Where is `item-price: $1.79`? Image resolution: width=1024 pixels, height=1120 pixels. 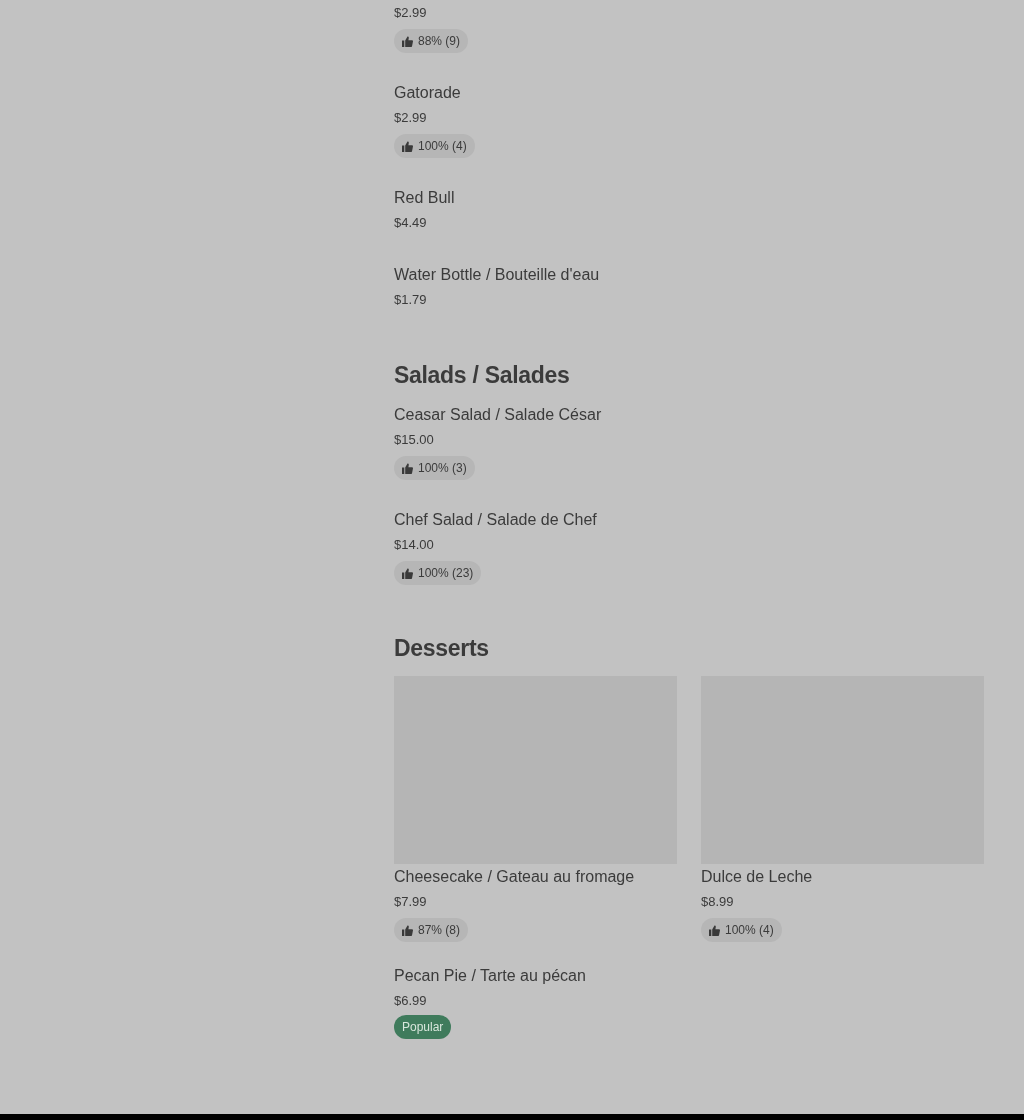
item-price: $1.79 is located at coordinates (411, 300).